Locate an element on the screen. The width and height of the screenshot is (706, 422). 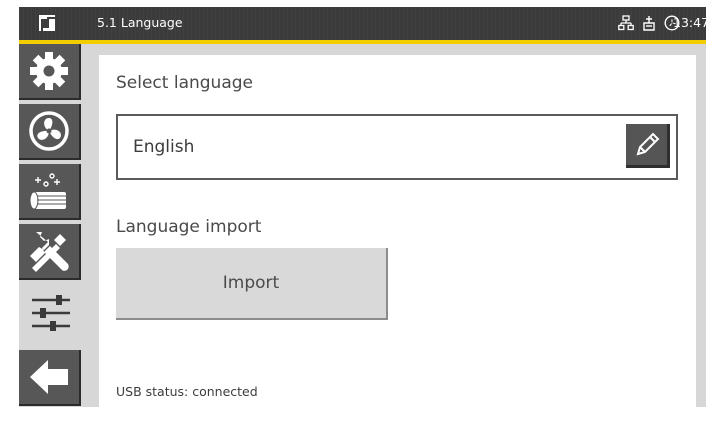
page-title: 5.1 Language is located at coordinates (140, 22).